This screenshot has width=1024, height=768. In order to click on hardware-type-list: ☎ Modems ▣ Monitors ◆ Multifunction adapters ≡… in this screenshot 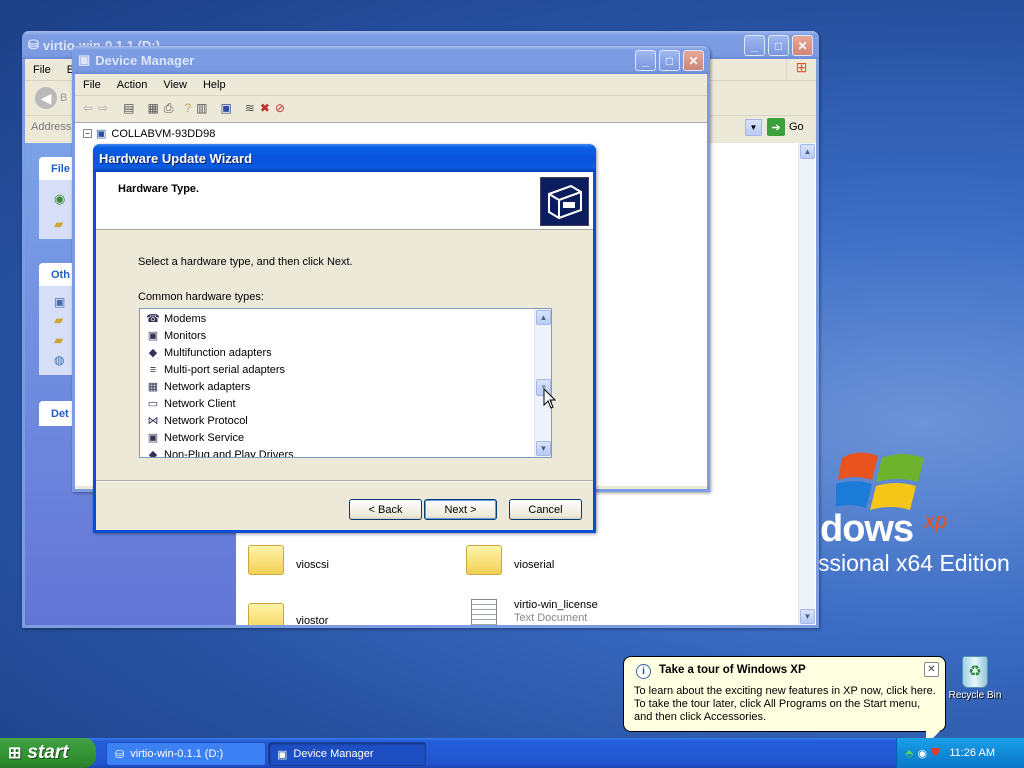, I will do `click(345, 383)`.